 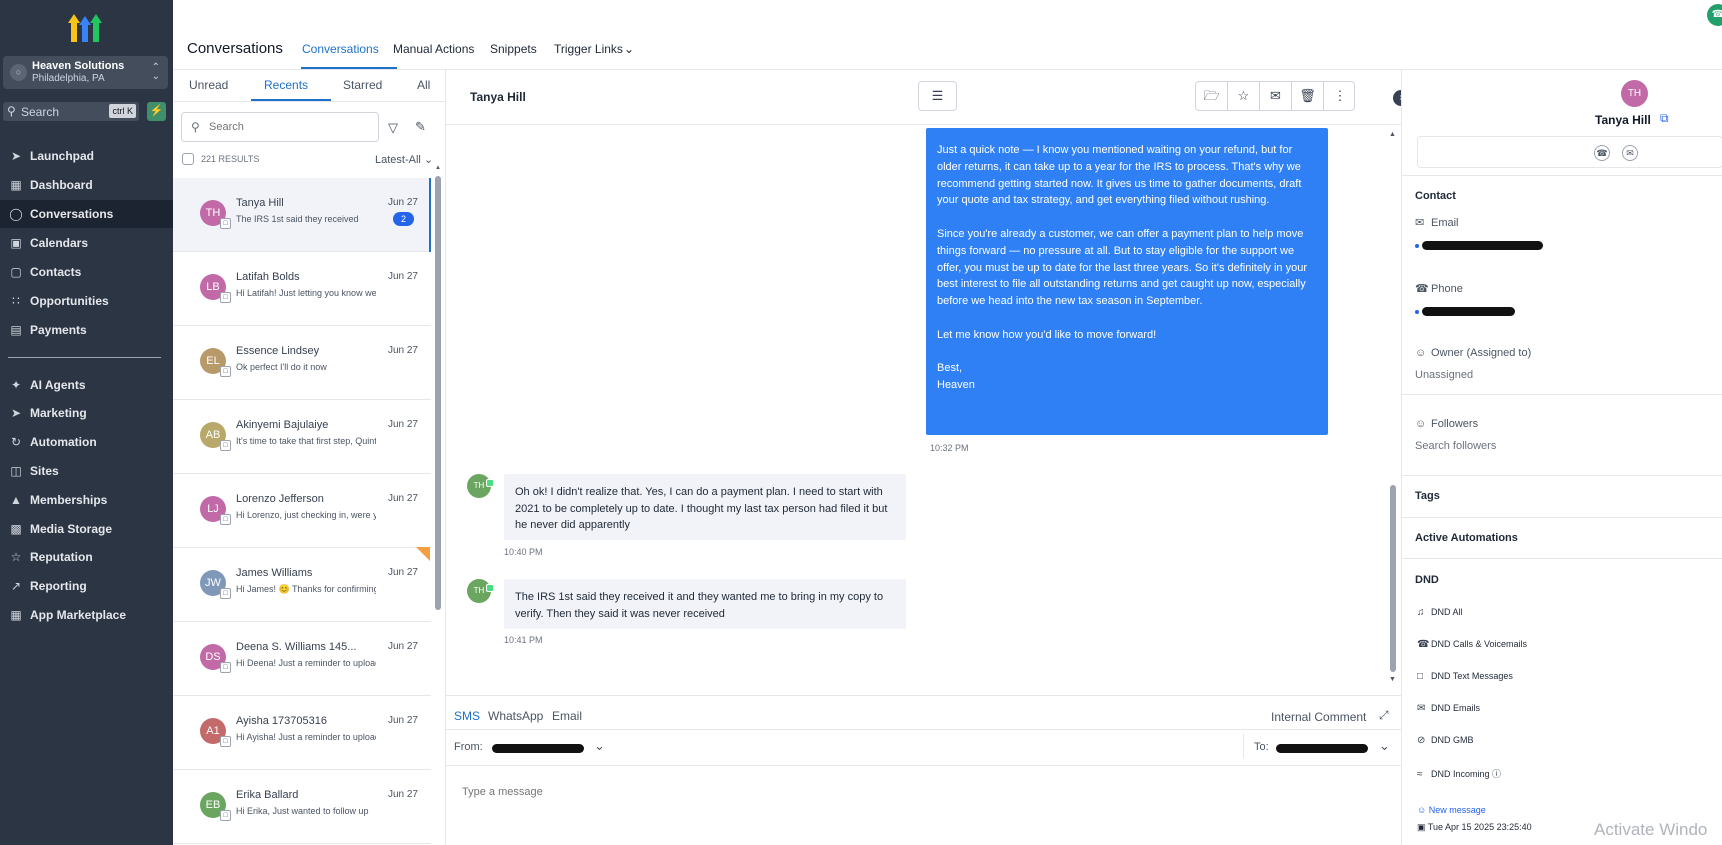 I want to click on tab-conversations: Conversations, so click(x=340, y=49).